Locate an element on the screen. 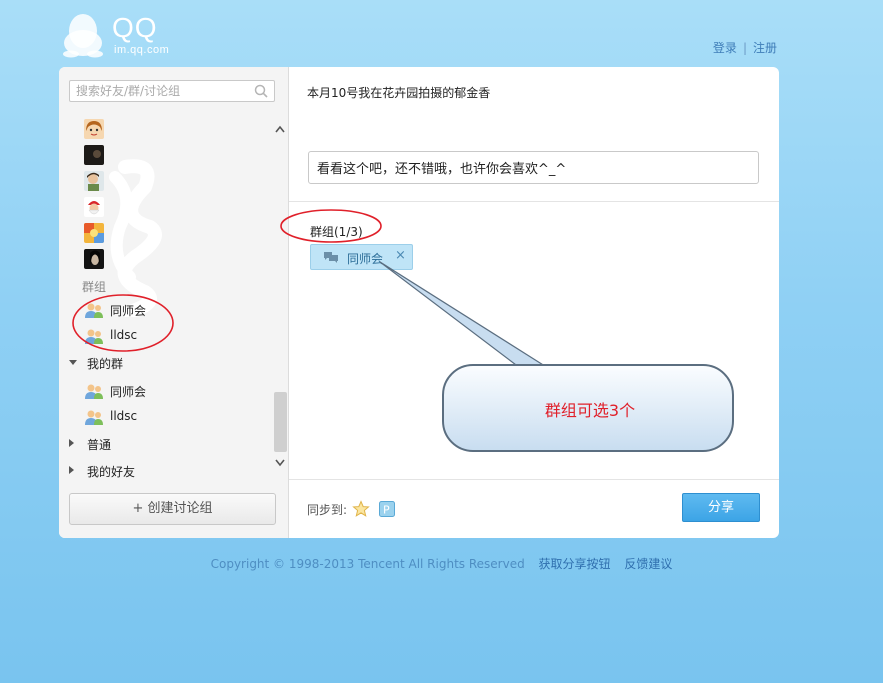  svg-text: P is located at coordinates (386, 510).